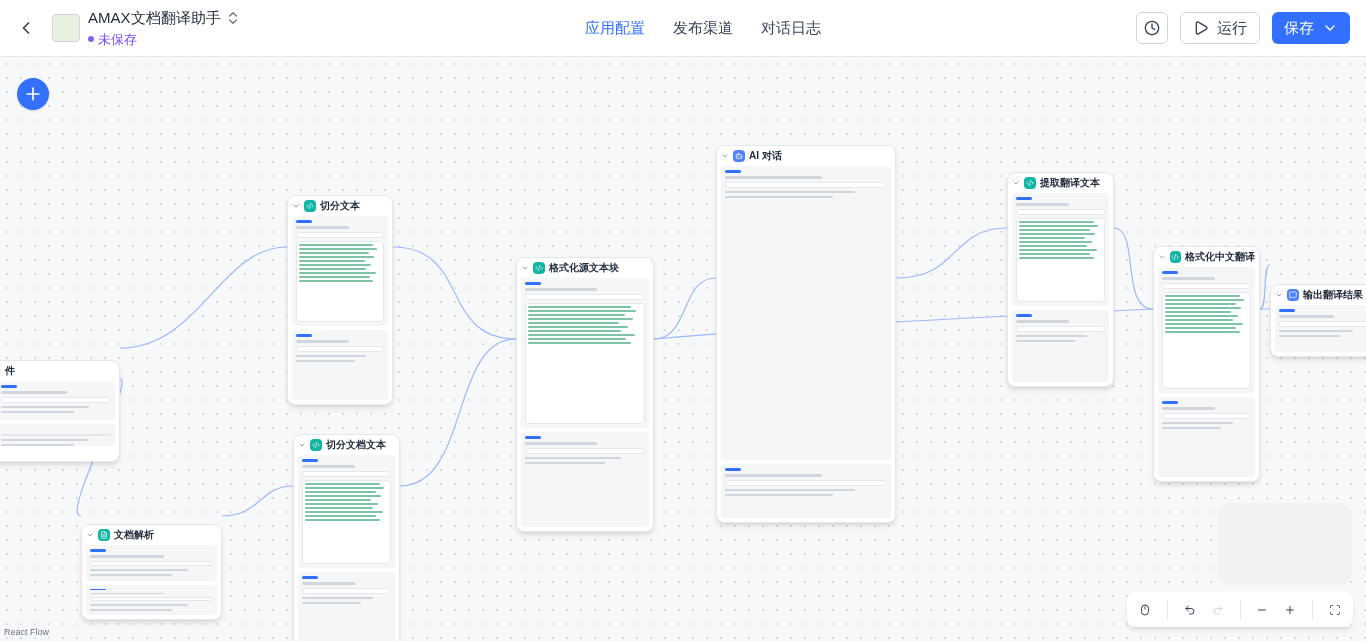 The height and width of the screenshot is (641, 1366). What do you see at coordinates (117, 39) in the screenshot?
I see `save-status: 未保存` at bounding box center [117, 39].